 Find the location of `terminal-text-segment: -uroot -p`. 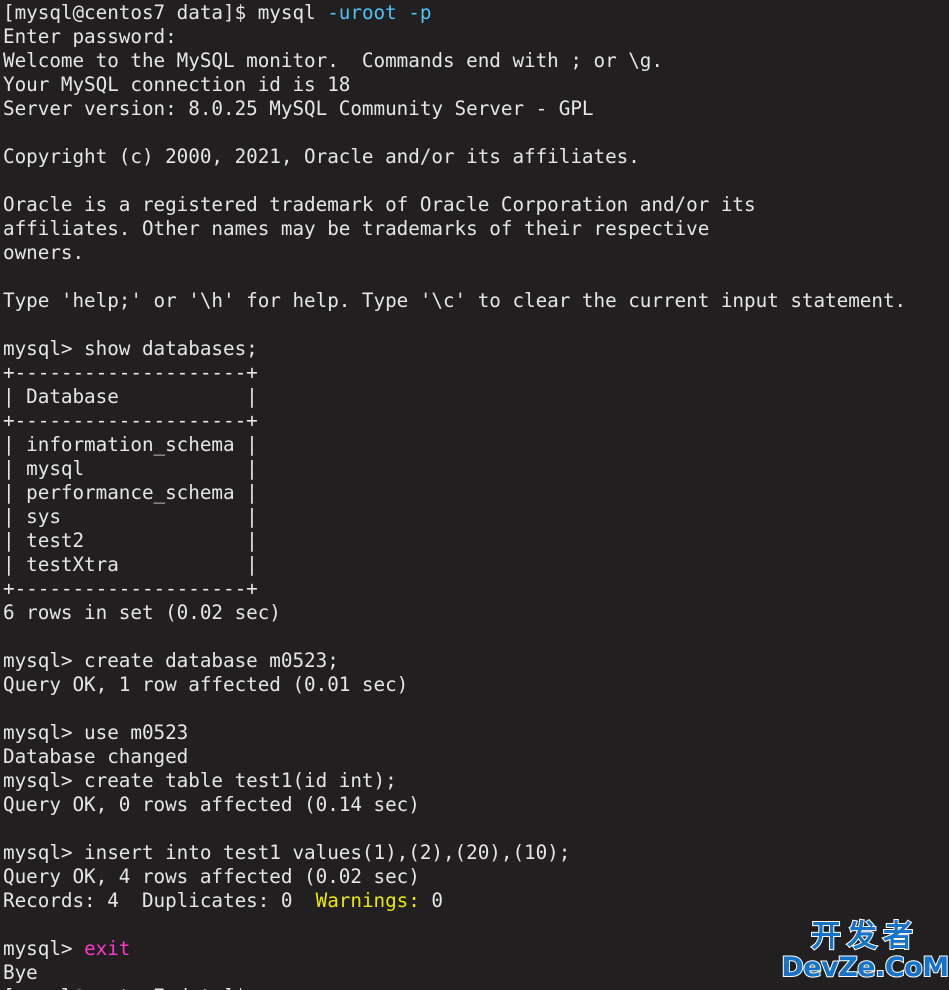

terminal-text-segment: -uroot -p is located at coordinates (379, 12).